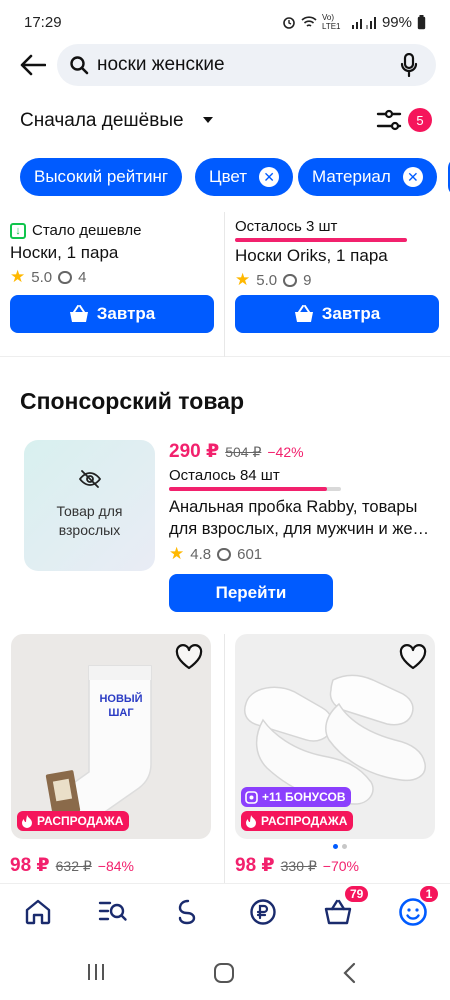 The height and width of the screenshot is (1000, 450). I want to click on status-bar: 17:29 Vo) LTE1 99%, so click(225, 22).